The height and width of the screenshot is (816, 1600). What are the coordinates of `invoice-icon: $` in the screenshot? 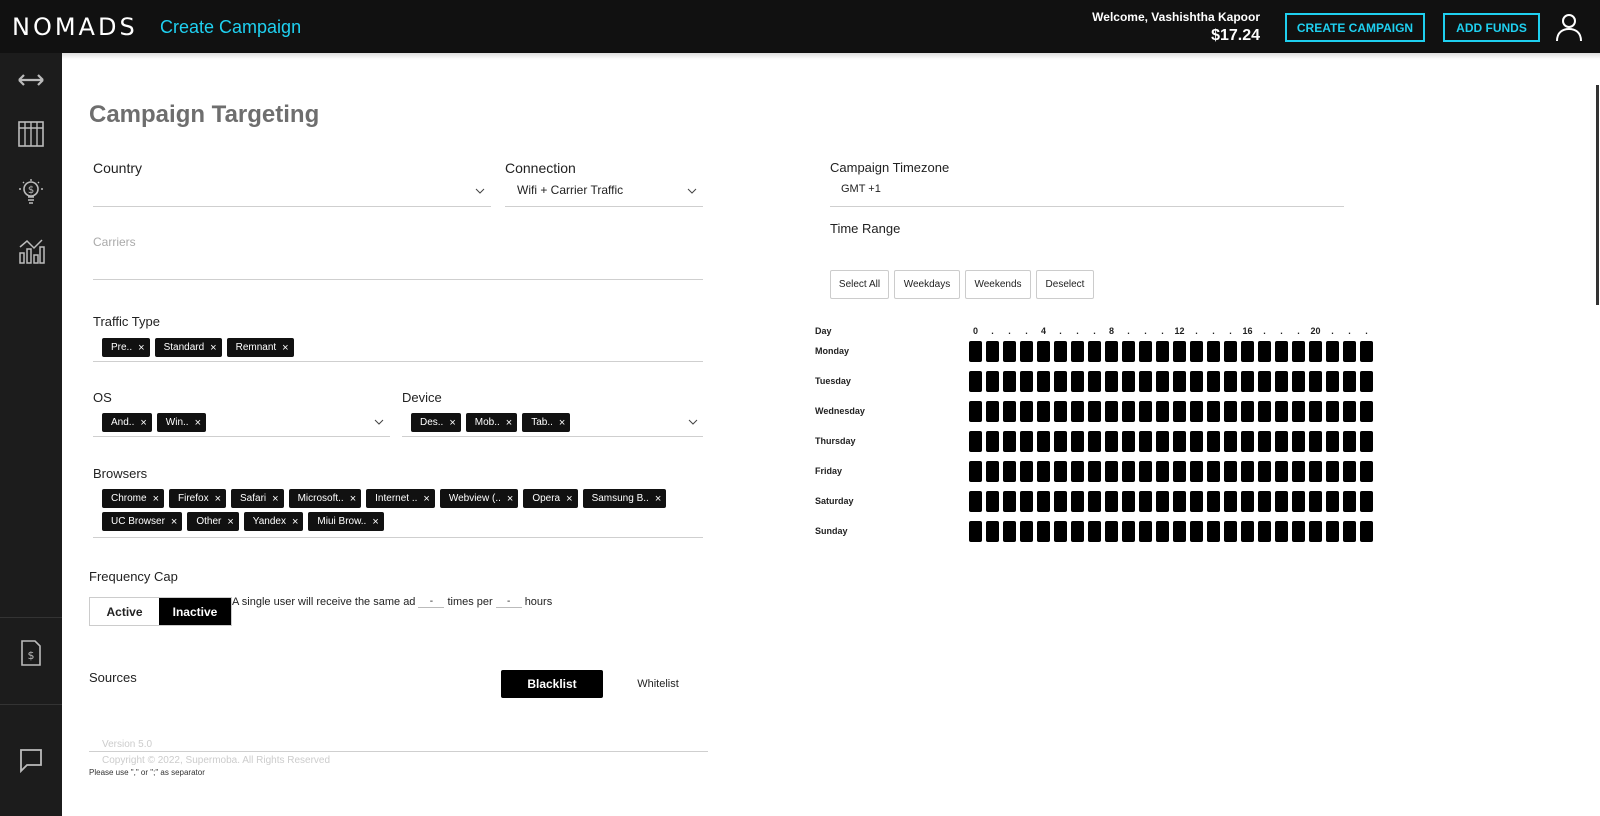 It's located at (31, 653).